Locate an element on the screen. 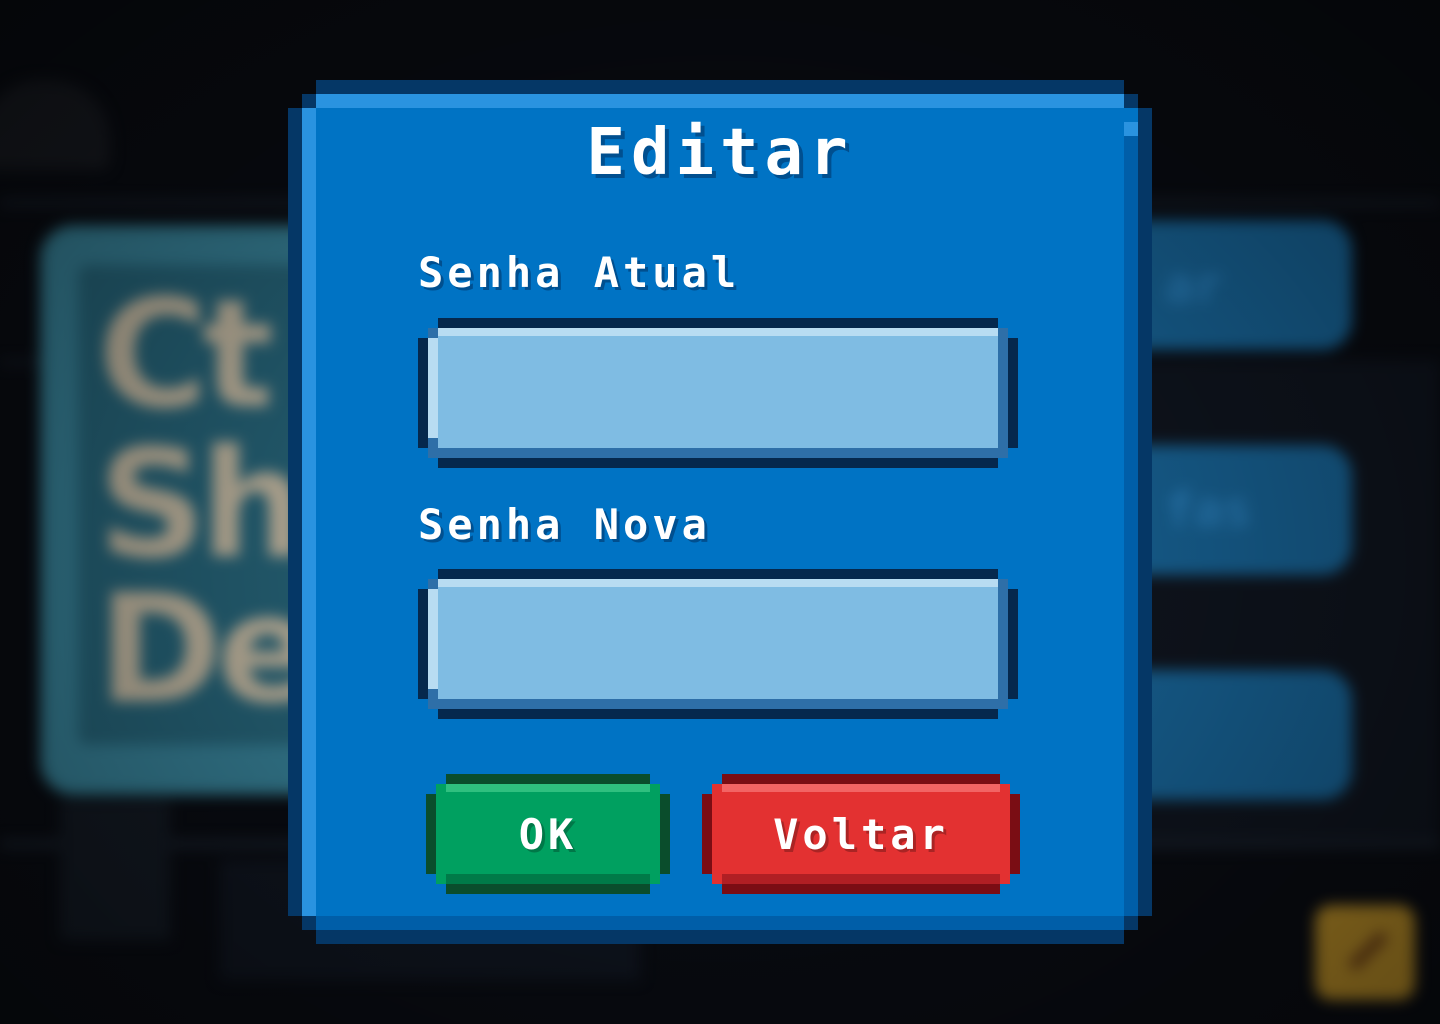  back-button: Voltar is located at coordinates (861, 834).